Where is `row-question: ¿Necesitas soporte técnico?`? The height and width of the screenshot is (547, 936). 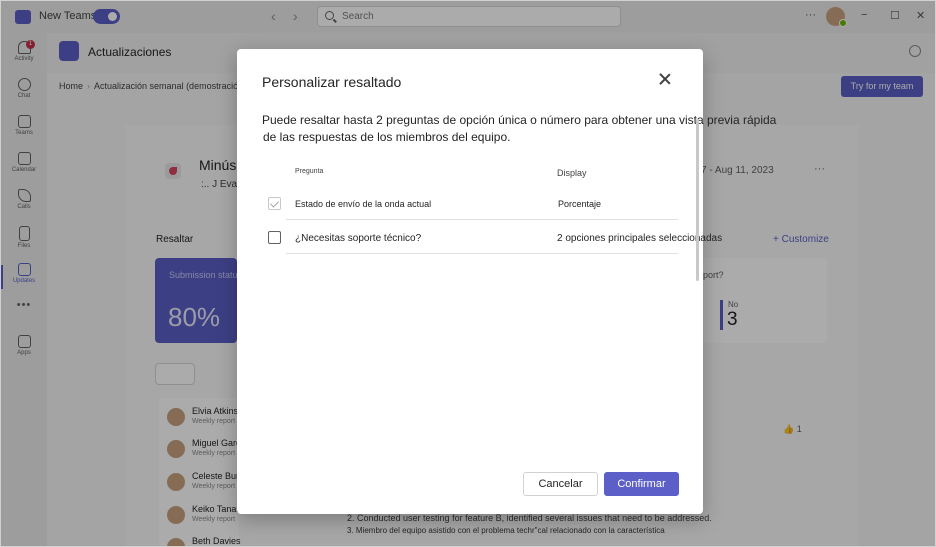
row-question: ¿Necesitas soporte técnico? is located at coordinates (358, 238).